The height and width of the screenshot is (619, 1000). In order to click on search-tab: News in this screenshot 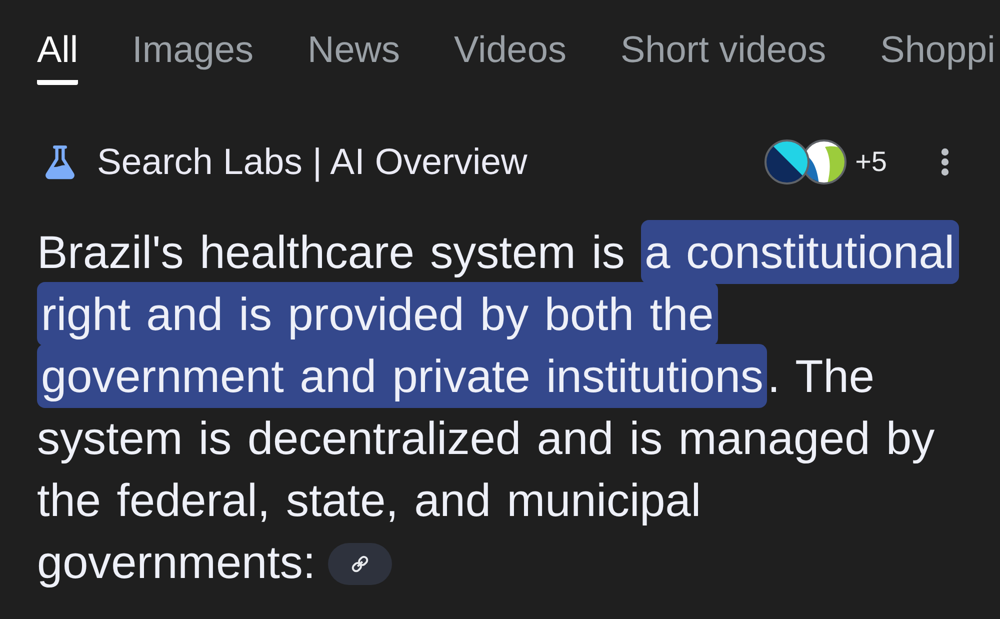, I will do `click(353, 56)`.